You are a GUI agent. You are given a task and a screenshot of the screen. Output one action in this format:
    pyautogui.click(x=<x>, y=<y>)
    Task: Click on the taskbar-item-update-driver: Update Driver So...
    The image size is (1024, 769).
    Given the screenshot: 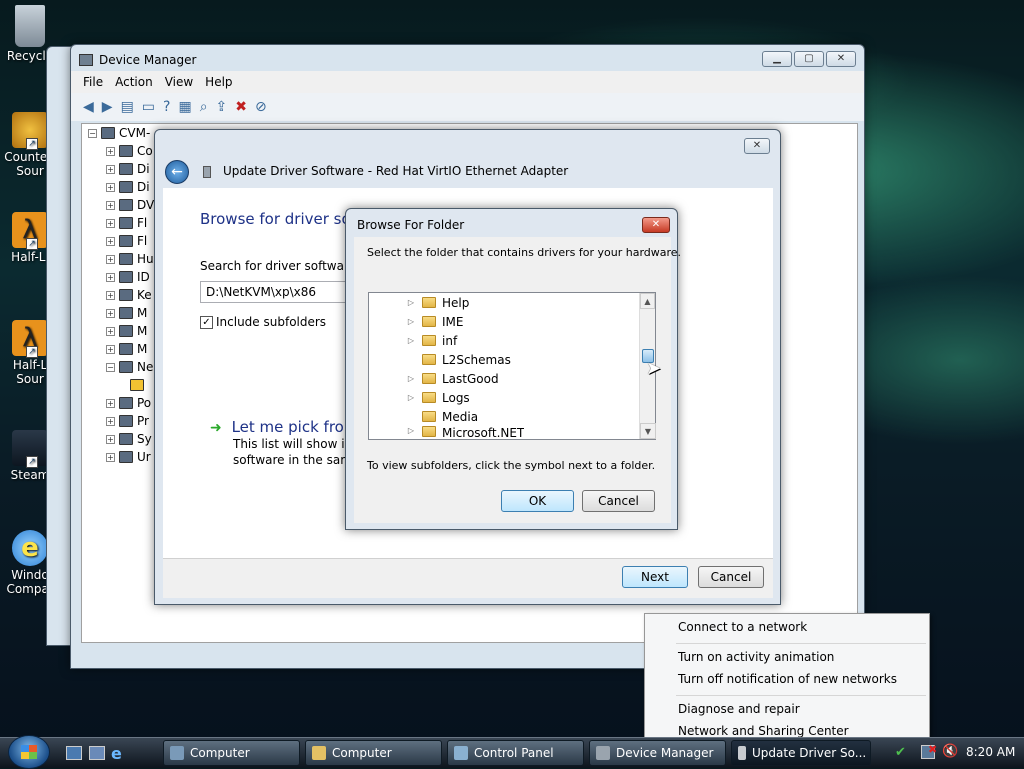 What is the action you would take?
    pyautogui.click(x=801, y=753)
    